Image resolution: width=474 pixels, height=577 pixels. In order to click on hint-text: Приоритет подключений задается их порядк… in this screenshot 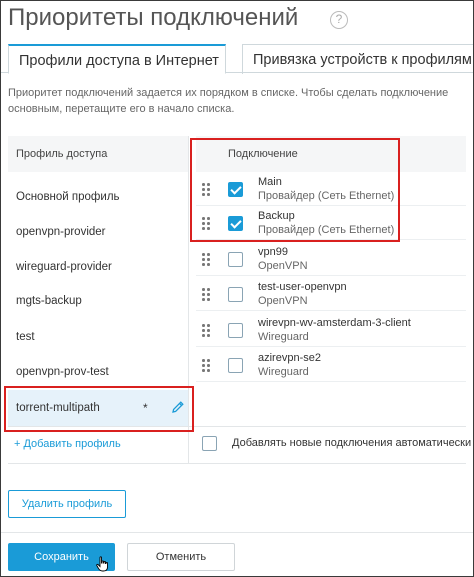, I will do `click(228, 101)`.